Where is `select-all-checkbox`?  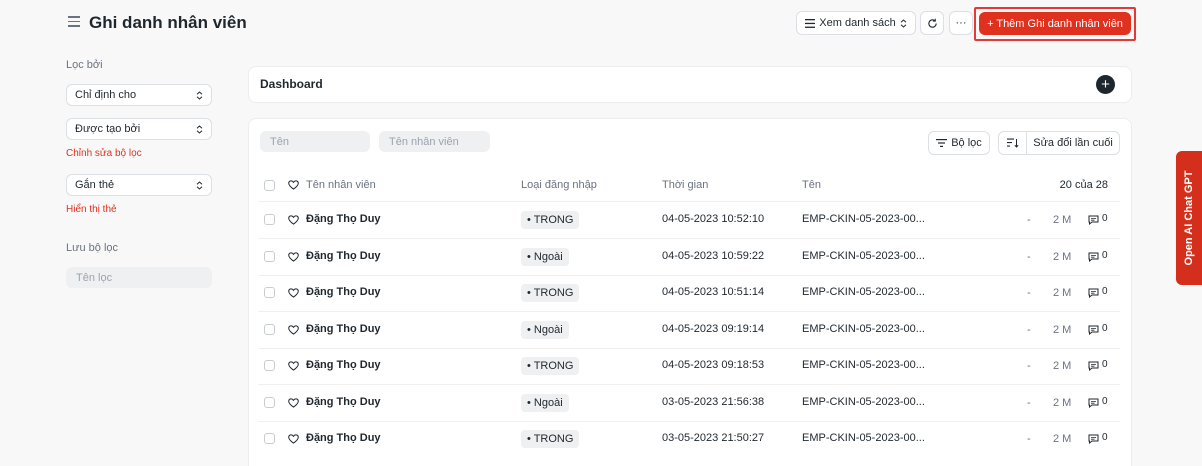 select-all-checkbox is located at coordinates (269, 185).